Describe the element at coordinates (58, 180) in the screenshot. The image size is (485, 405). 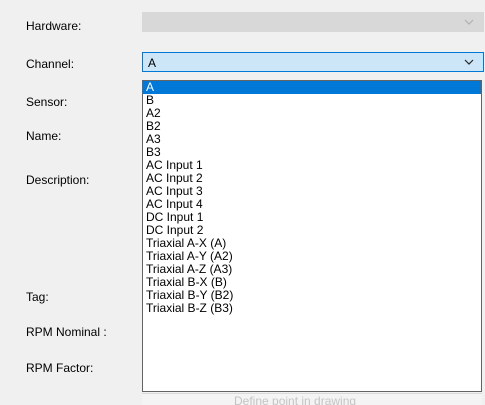
I see `description-label: Description:` at that location.